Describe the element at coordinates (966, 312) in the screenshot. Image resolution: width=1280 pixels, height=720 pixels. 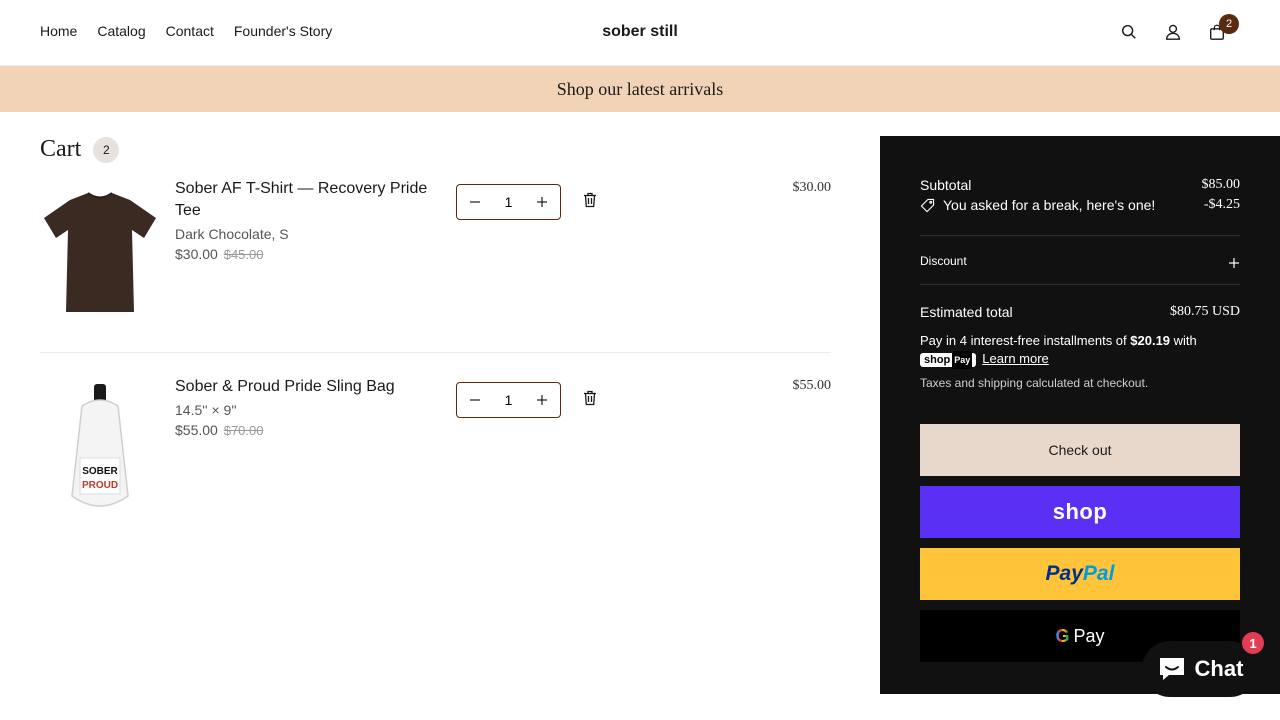
I see `estimated-total-label: Estimated total` at that location.